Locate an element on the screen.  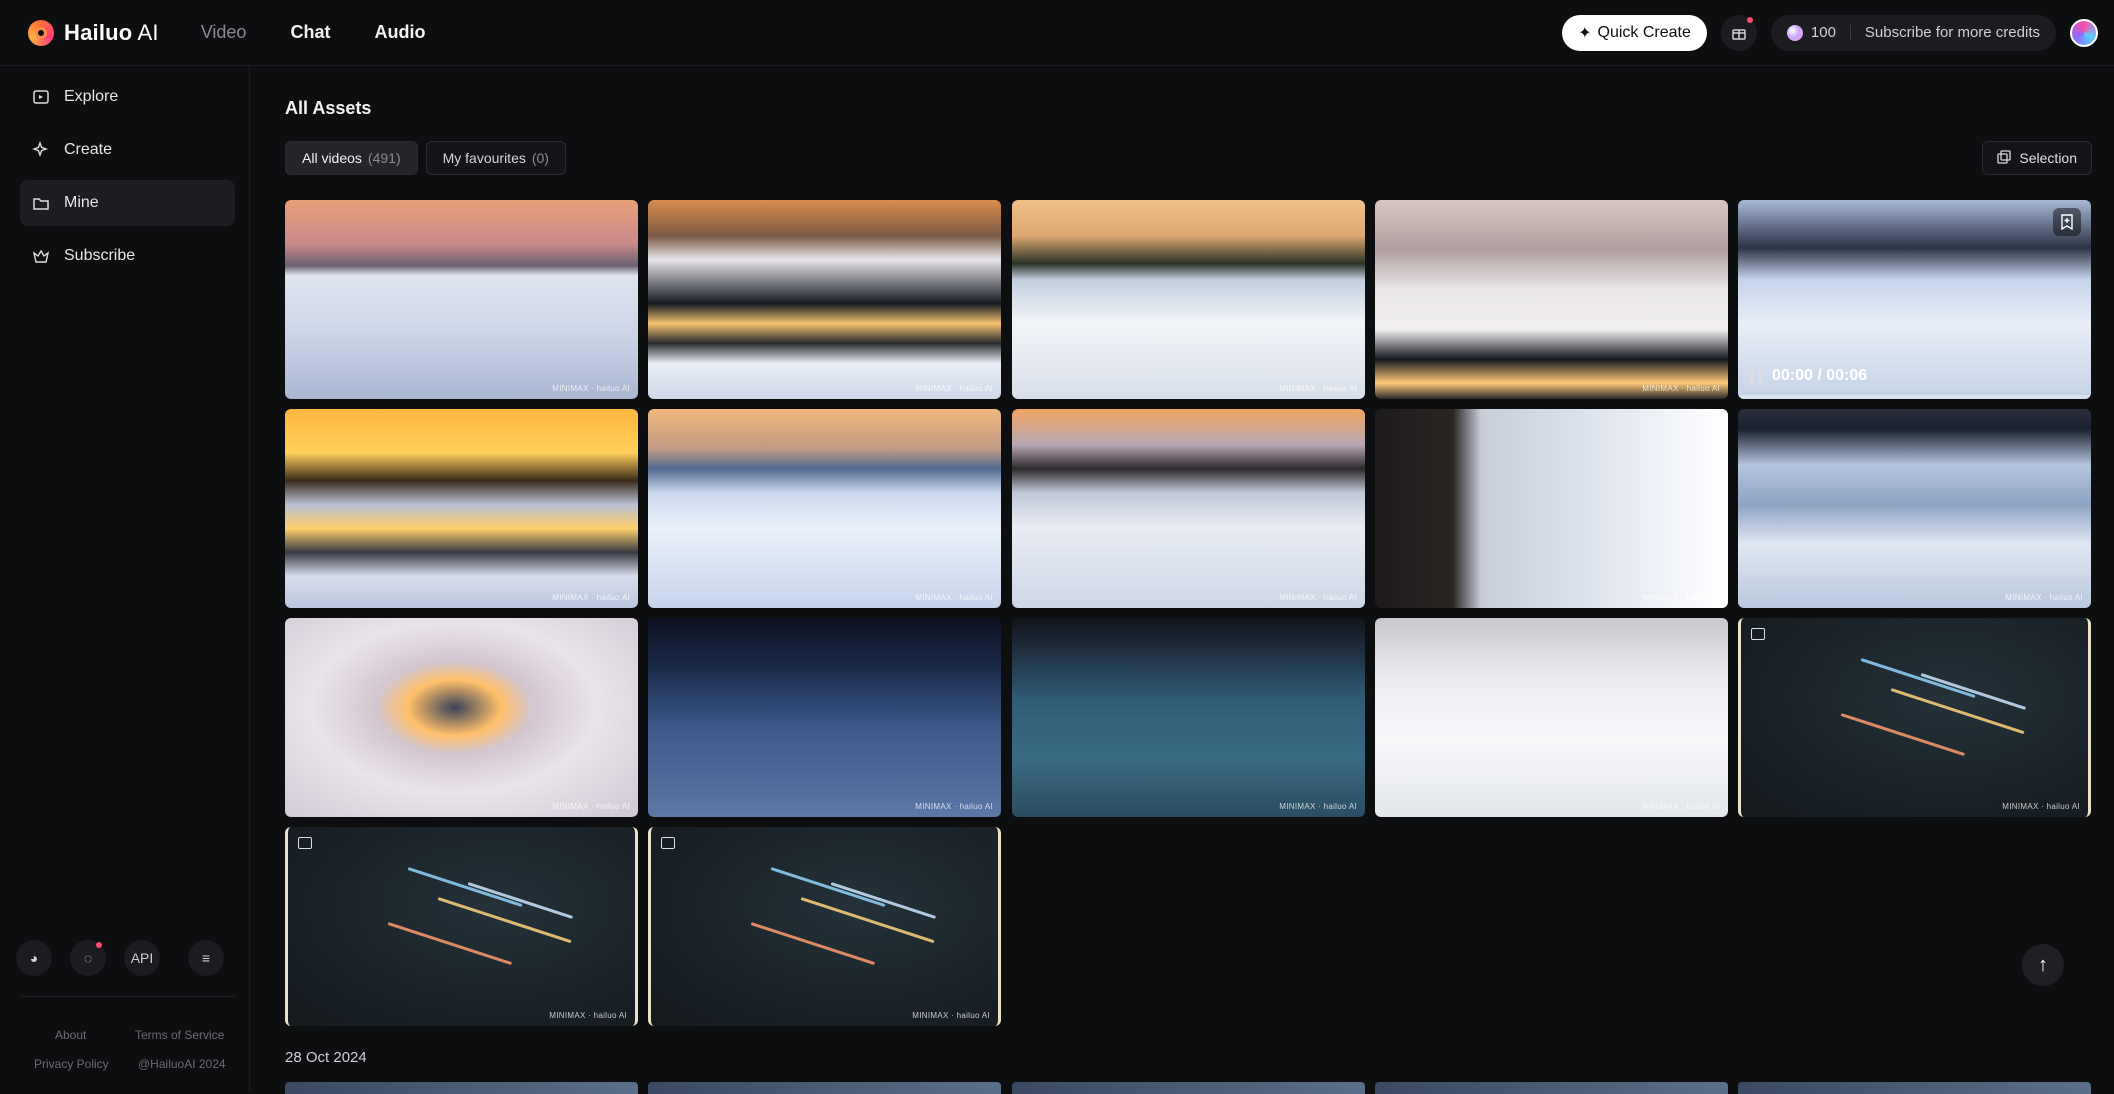
feedback-button: ◌ is located at coordinates (88, 958).